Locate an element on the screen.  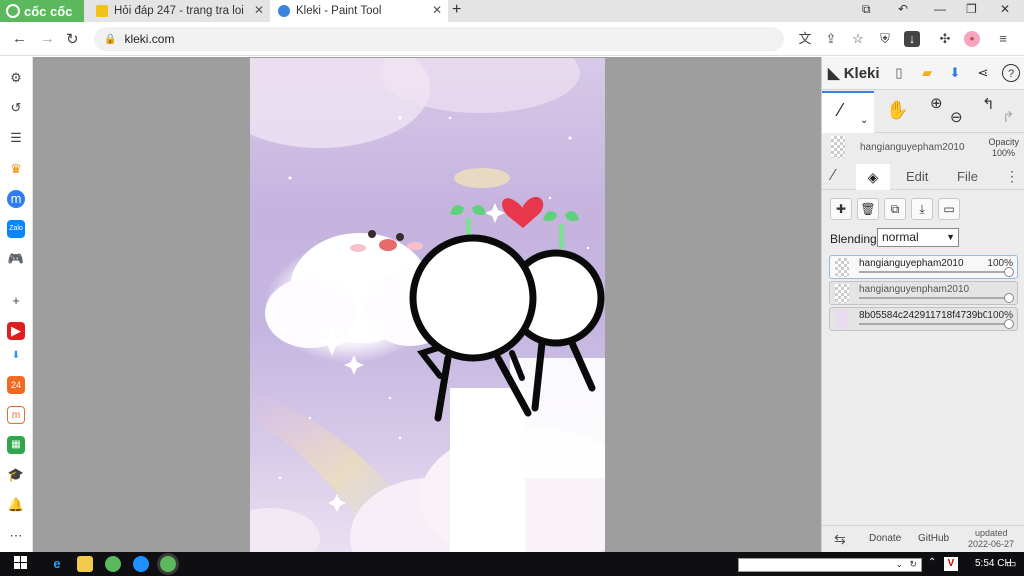
tab-edit: Edit is located at coordinates (917, 176).